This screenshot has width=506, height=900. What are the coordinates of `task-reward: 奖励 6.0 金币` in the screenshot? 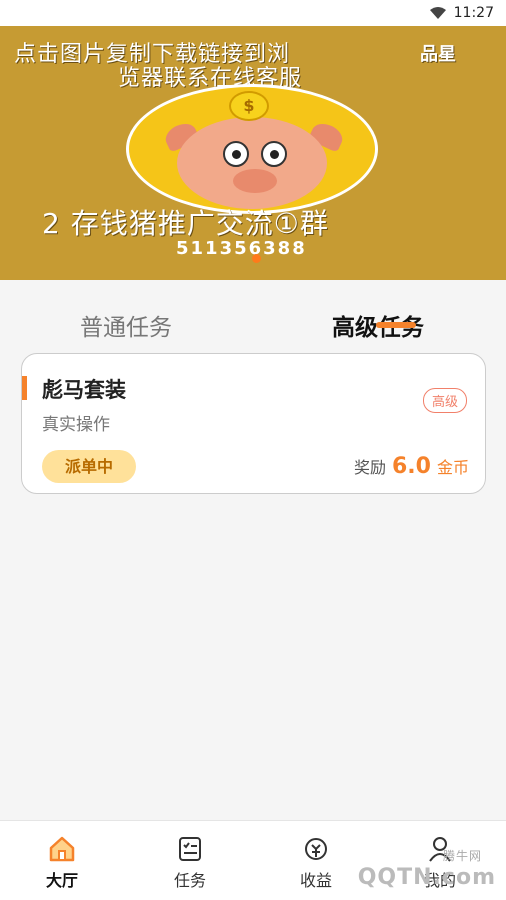 It's located at (411, 466).